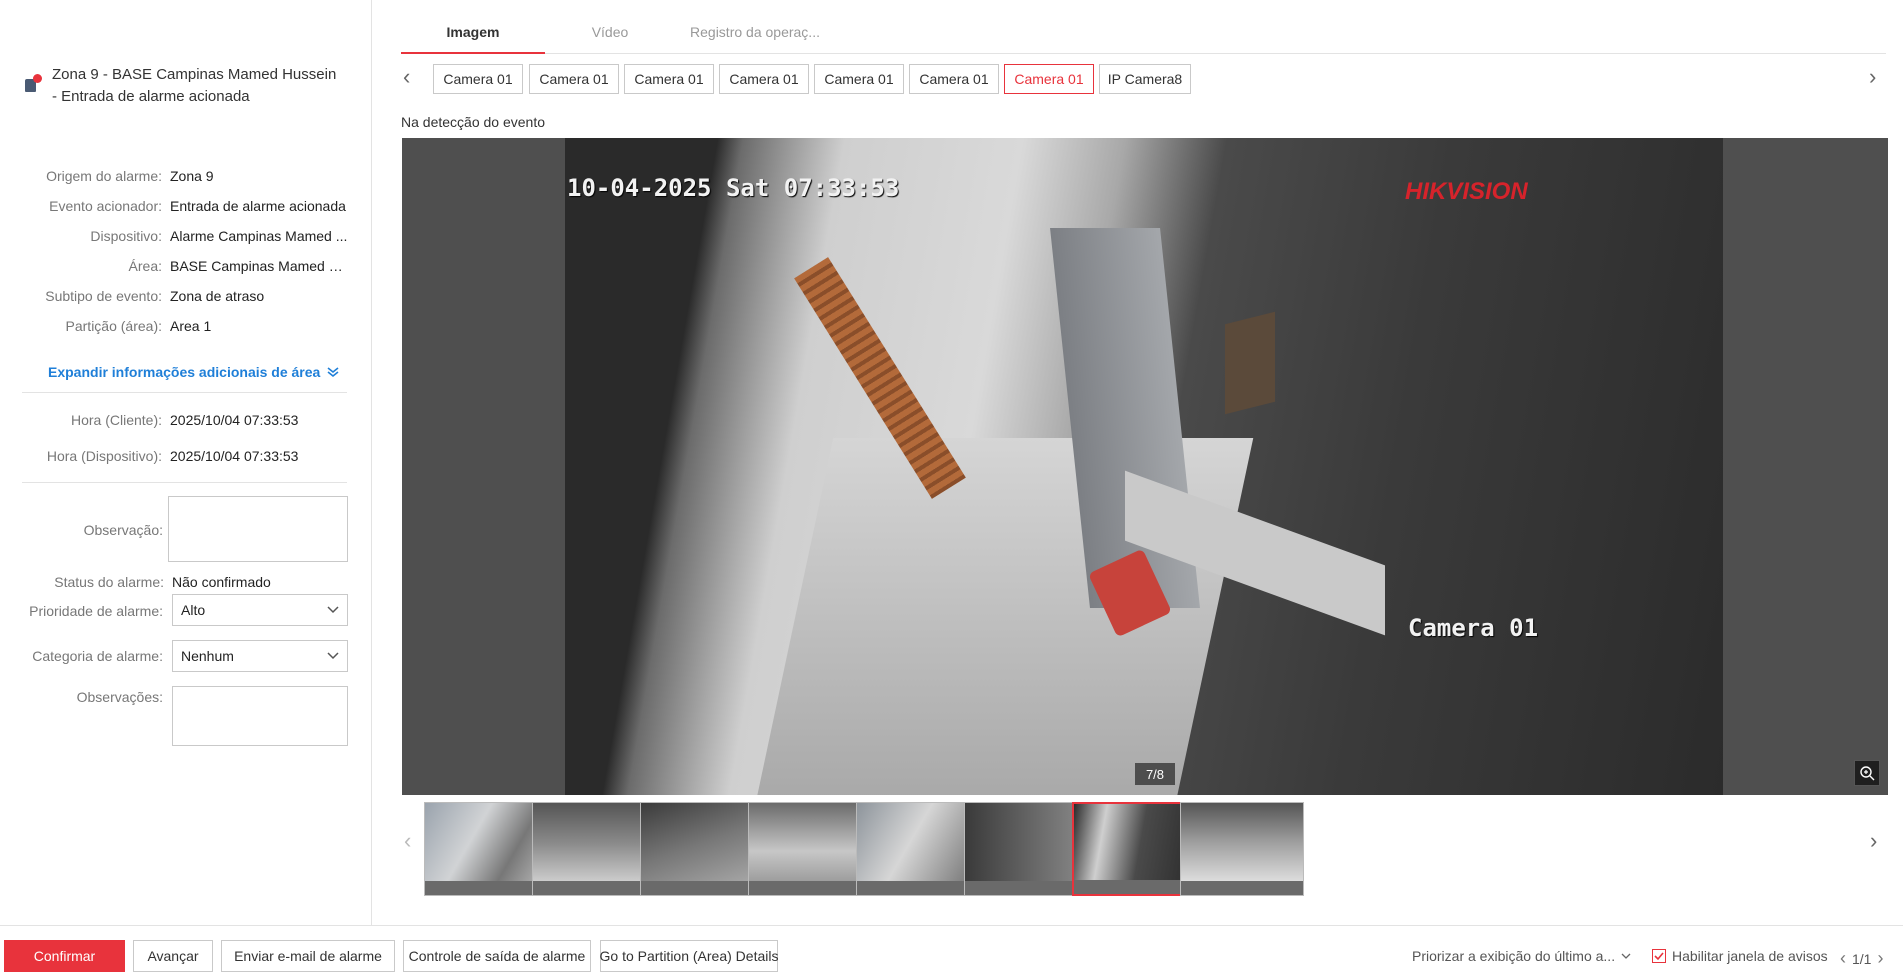  I want to click on pager-label: 1/1, so click(1862, 958).